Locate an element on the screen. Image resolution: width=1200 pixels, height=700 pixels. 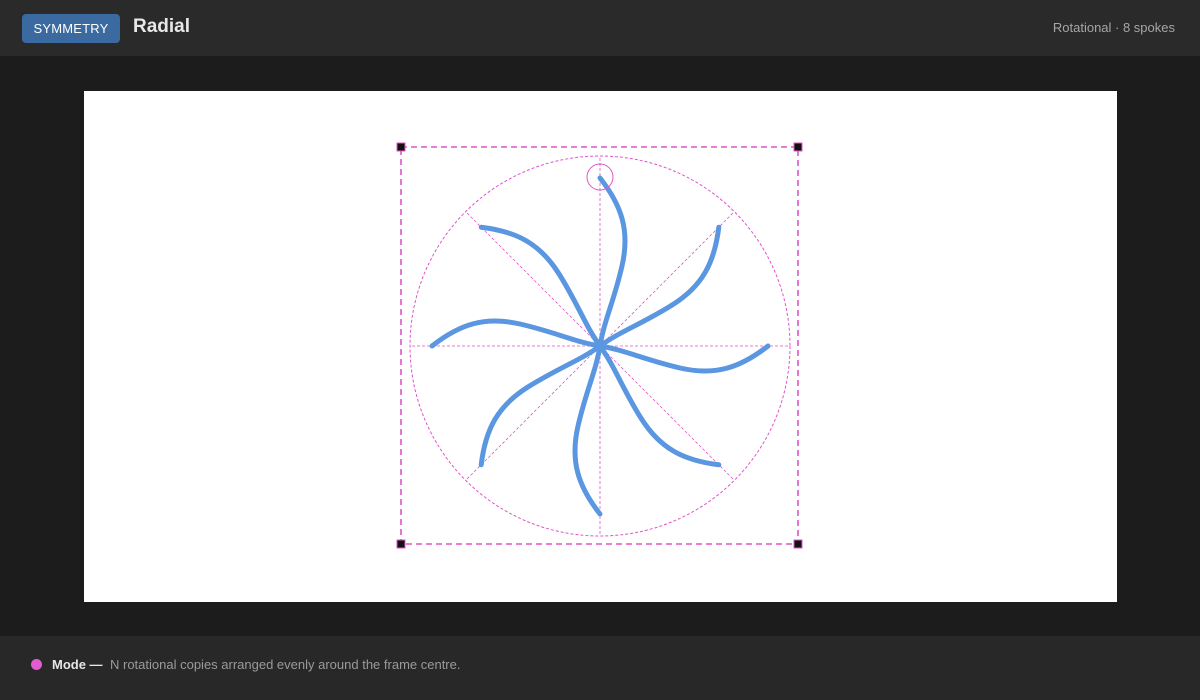
resize-handle-top-right is located at coordinates (798, 147).